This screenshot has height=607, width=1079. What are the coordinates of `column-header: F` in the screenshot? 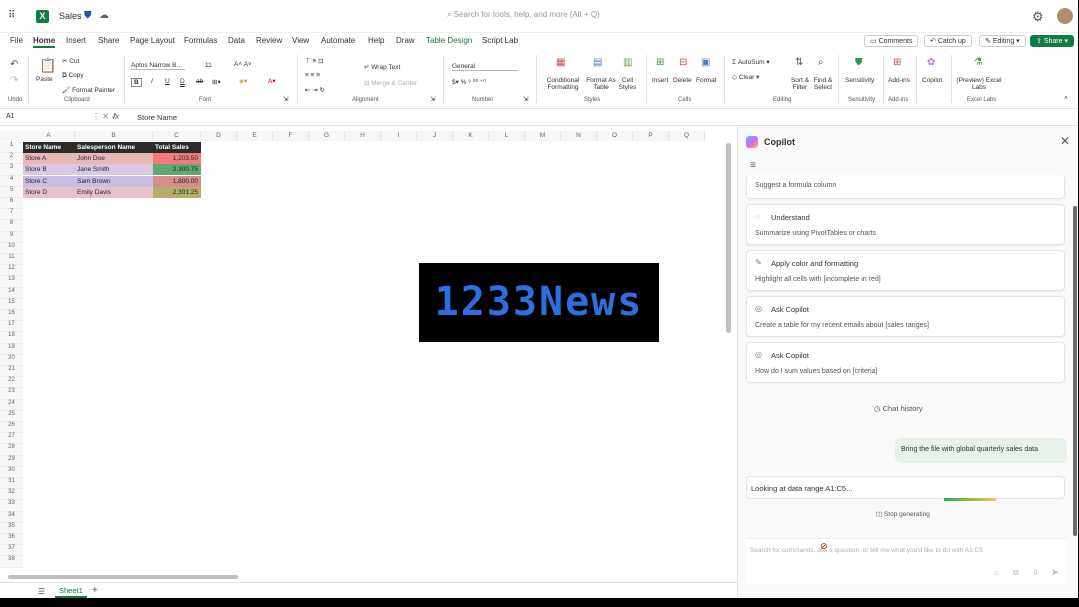 It's located at (291, 136).